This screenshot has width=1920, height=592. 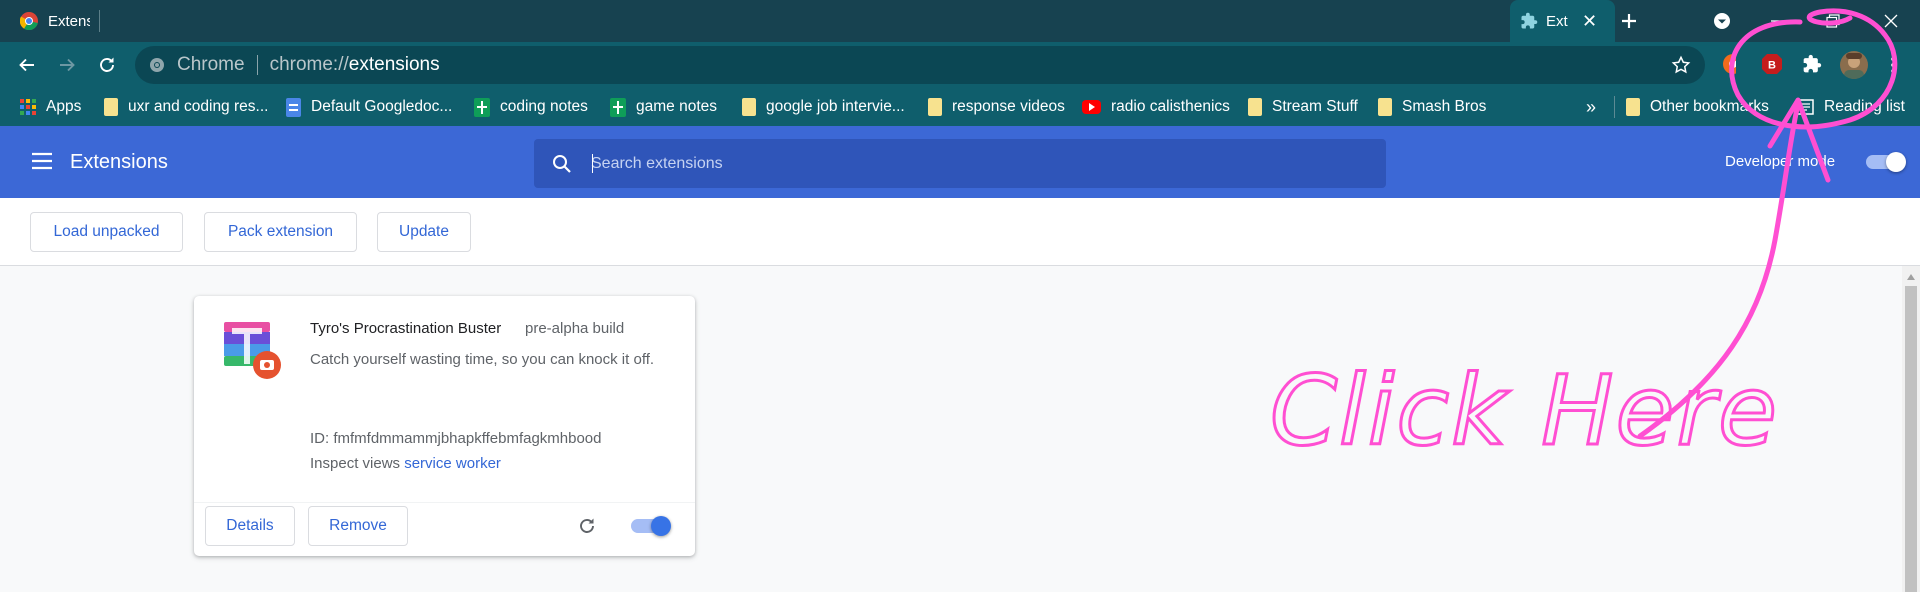 I want to click on url-scheme: chrome://, so click(x=309, y=64).